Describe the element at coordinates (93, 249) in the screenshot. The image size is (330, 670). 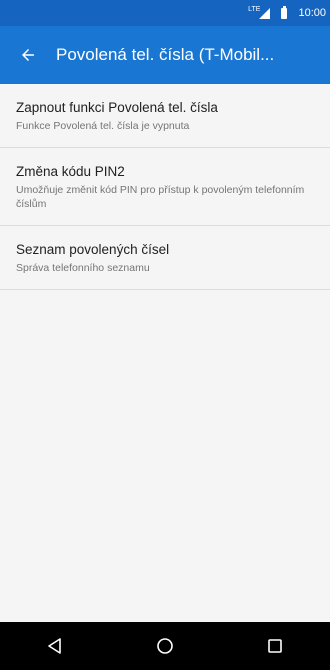
I see `list-item-title: Seznam povolených čísel` at that location.